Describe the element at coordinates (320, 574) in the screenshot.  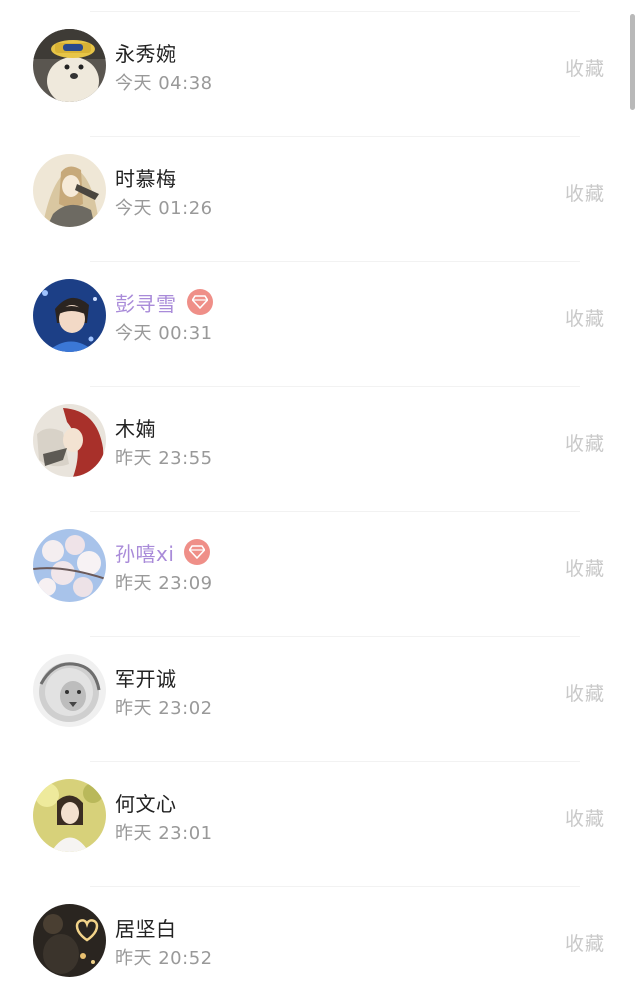
I see `list-item: 孙嘻xi 昨天 23:09 收藏` at that location.